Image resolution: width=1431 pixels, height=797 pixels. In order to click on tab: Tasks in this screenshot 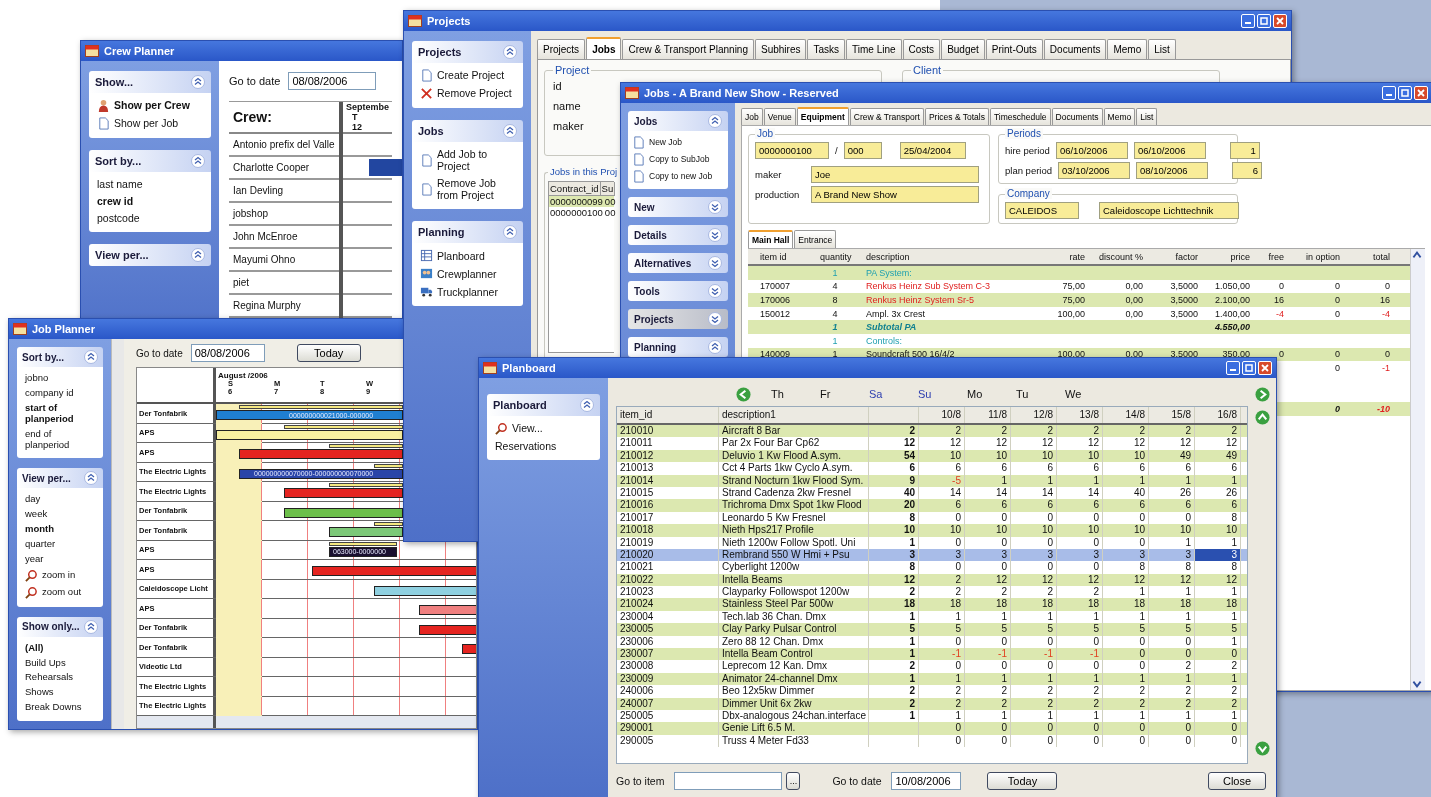, I will do `click(826, 49)`.